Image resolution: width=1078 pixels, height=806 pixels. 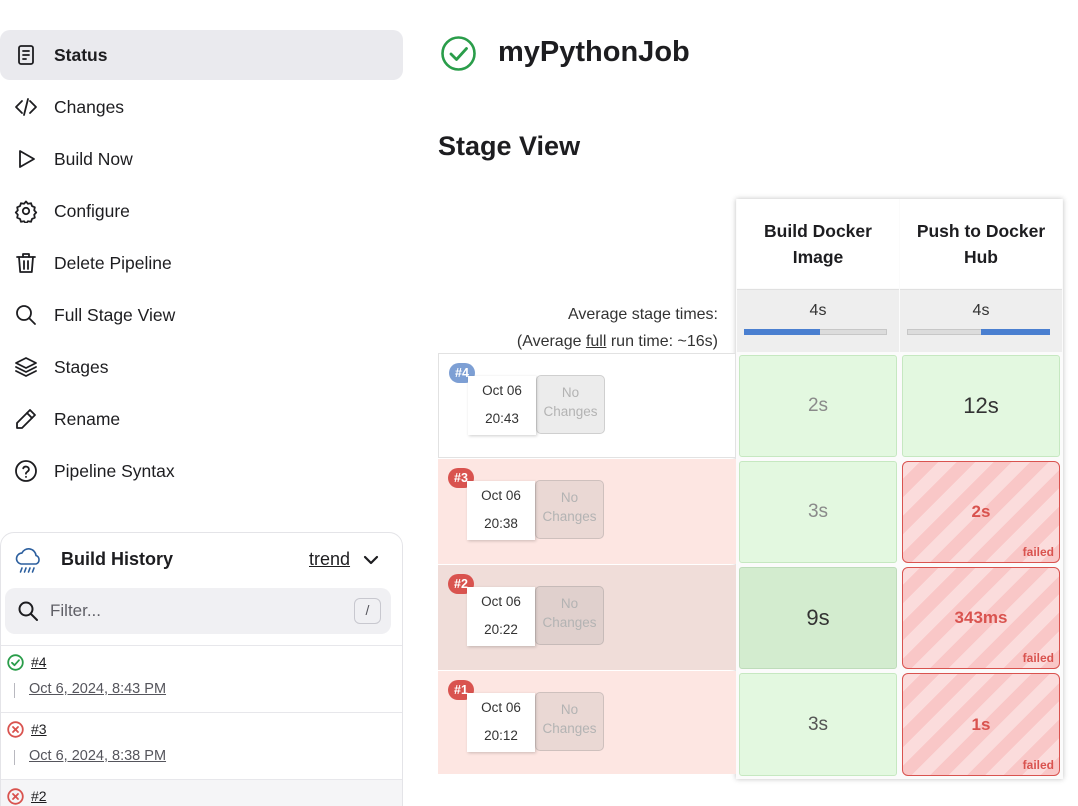 I want to click on run-timestamp: Oct 06 20:22, so click(x=501, y=616).